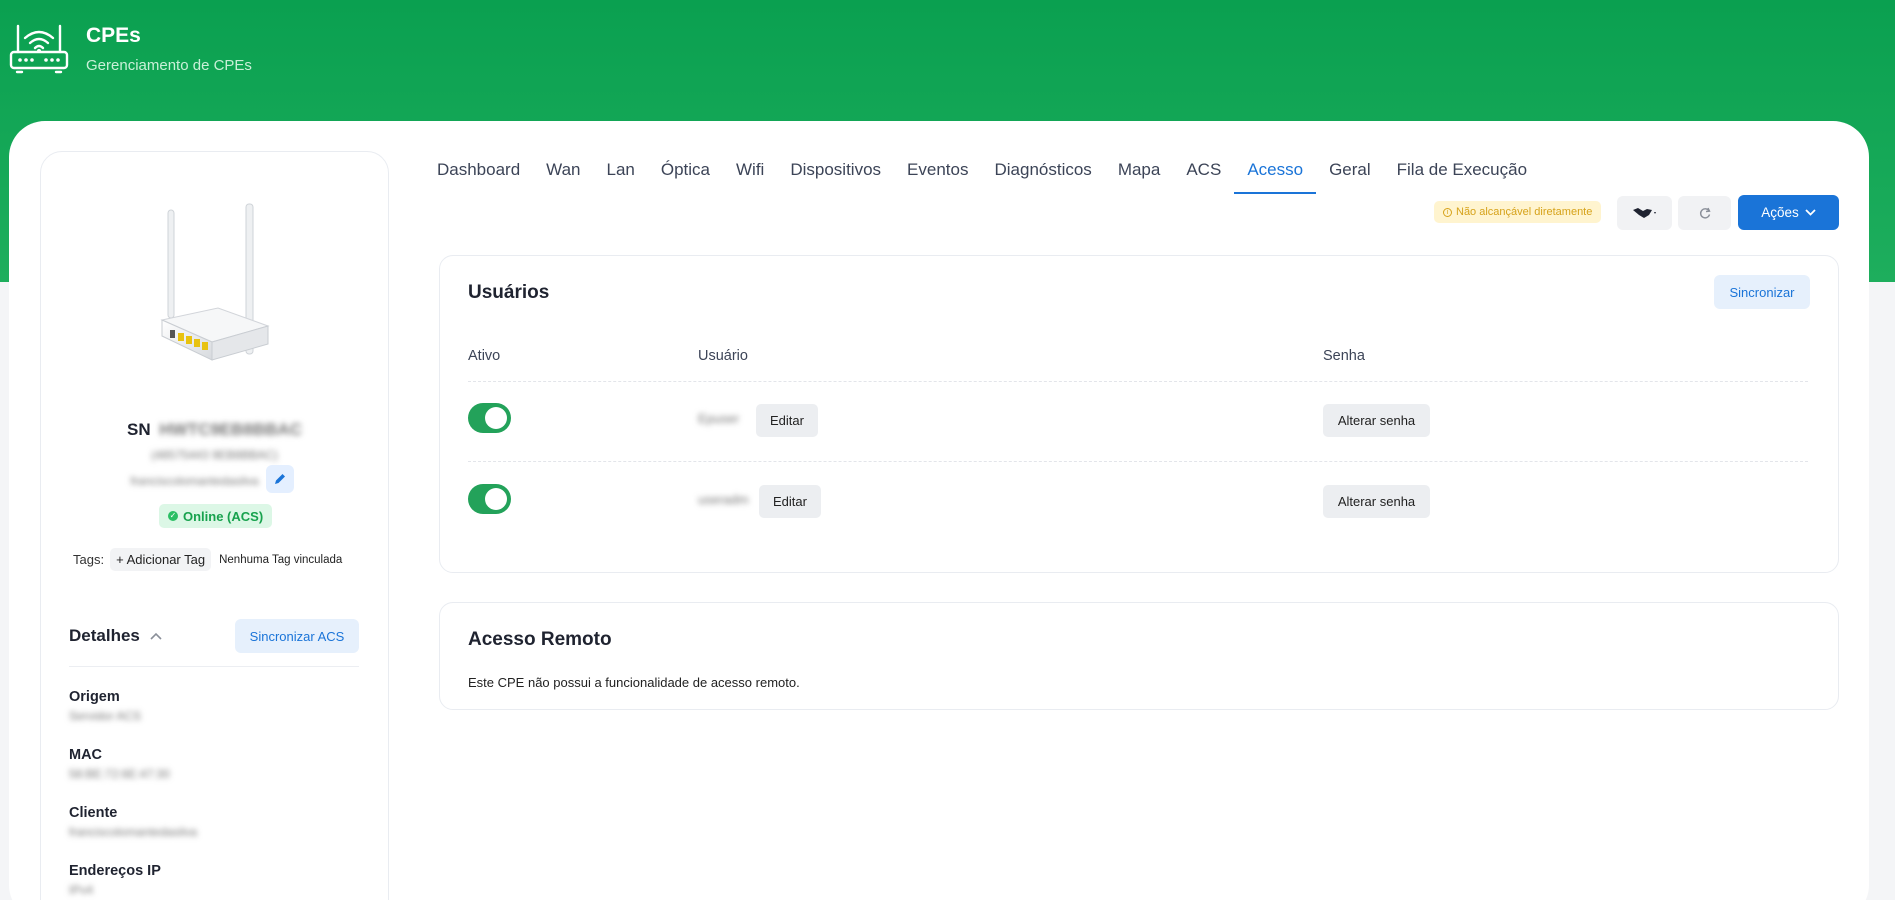  I want to click on sync-users-button: Sincronizar, so click(1762, 292).